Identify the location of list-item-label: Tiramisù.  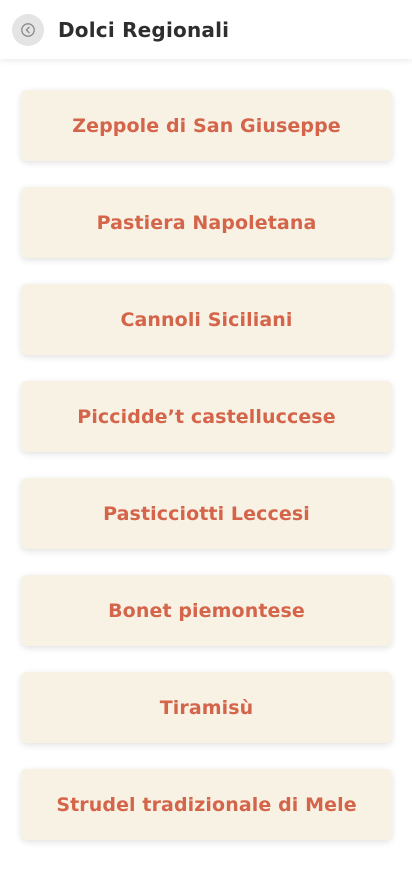
(206, 707).